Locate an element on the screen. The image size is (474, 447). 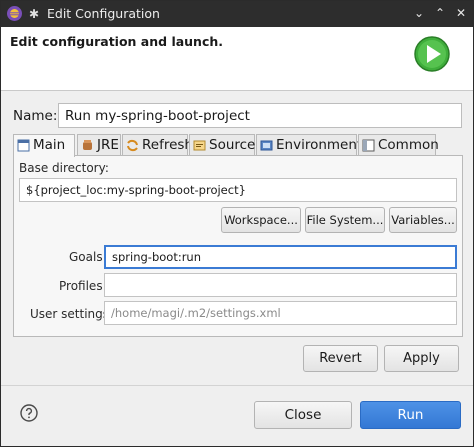
tab-common: Common is located at coordinates (398, 144).